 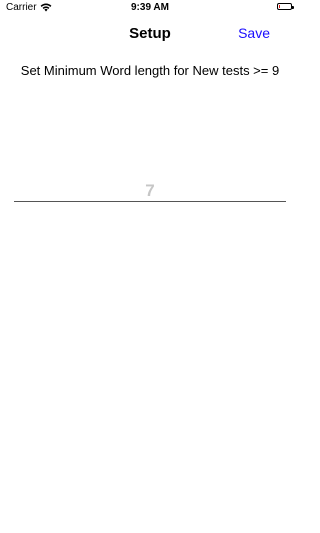 What do you see at coordinates (150, 191) in the screenshot?
I see `min-word-length-input` at bounding box center [150, 191].